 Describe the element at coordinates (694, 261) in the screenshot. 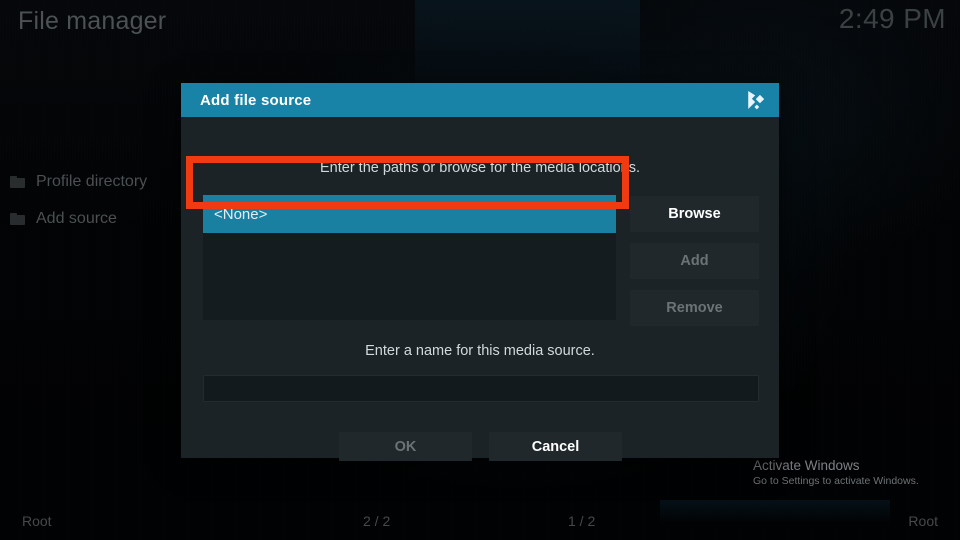

I see `add-button: Add` at that location.